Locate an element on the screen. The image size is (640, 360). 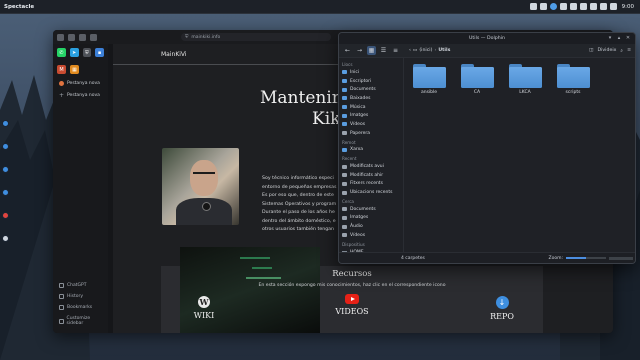
tab-item: Pestanya nova is located at coordinates (80, 83).